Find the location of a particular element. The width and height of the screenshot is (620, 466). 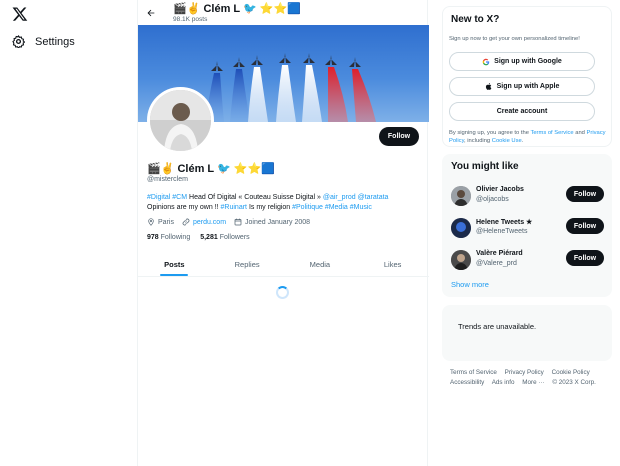

suggested-user-handle: @Valere_prd is located at coordinates (496, 263).